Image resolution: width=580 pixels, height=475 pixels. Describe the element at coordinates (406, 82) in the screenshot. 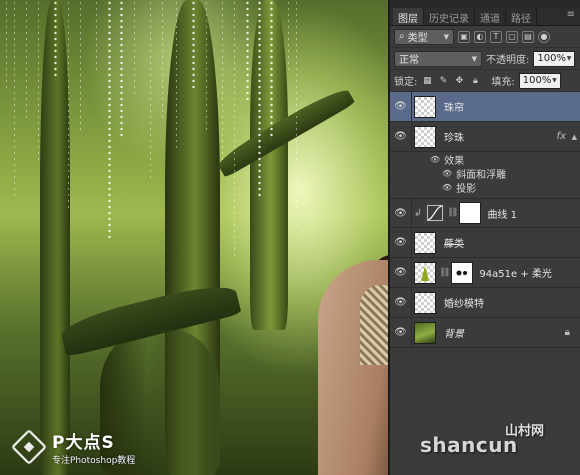

I see `lock-label: 锁定:` at that location.